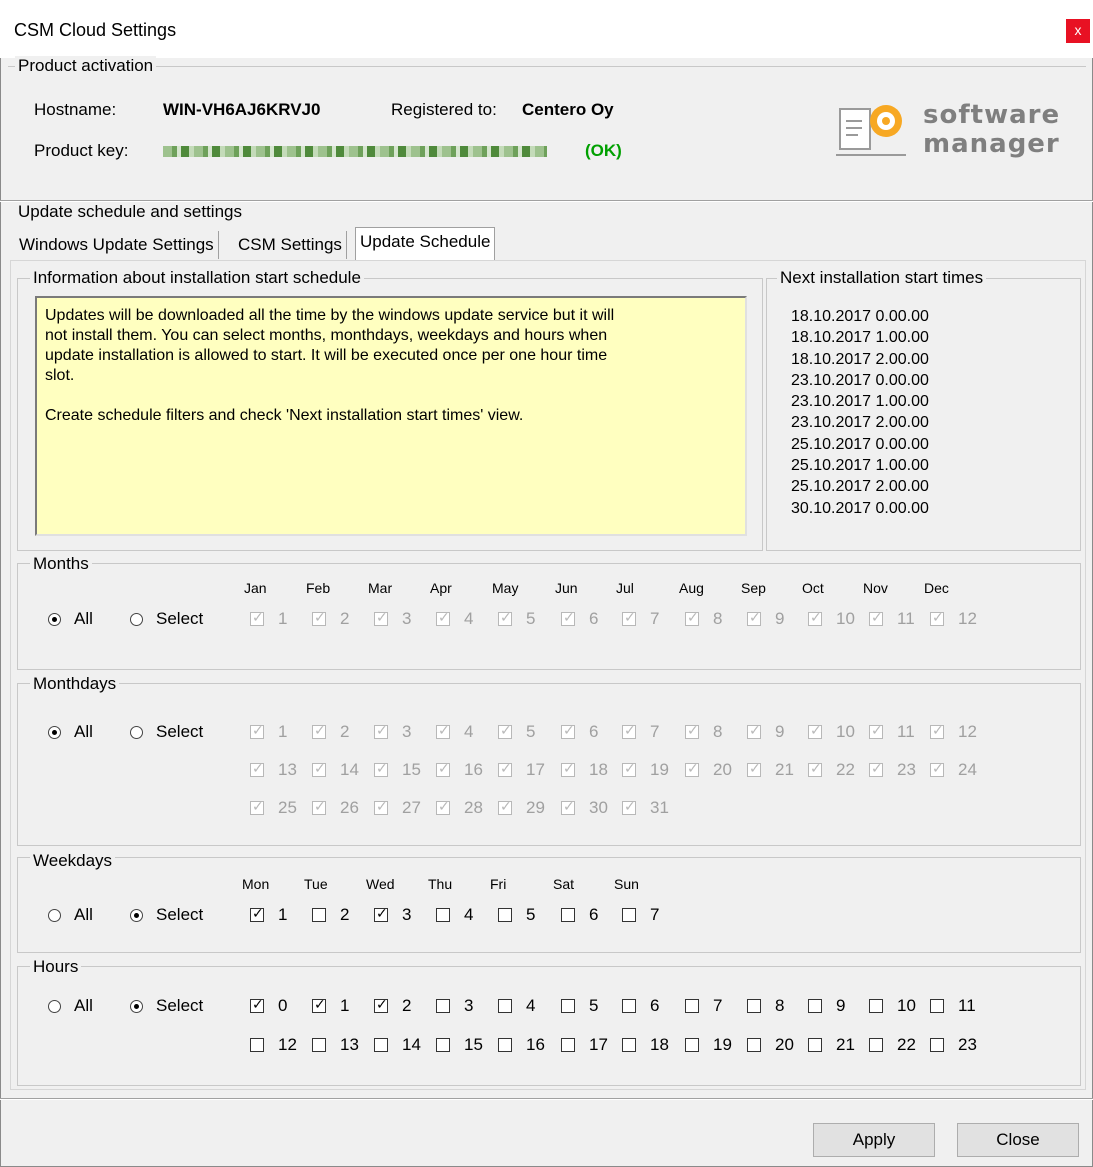 Image resolution: width=1093 pixels, height=1167 pixels. Describe the element at coordinates (117, 245) in the screenshot. I see `tab-windows-update-settings: Windows Update Settings` at that location.